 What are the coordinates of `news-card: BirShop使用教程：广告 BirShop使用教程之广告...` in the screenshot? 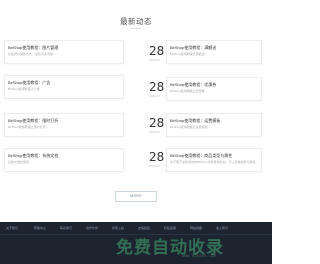 It's located at (64, 87).